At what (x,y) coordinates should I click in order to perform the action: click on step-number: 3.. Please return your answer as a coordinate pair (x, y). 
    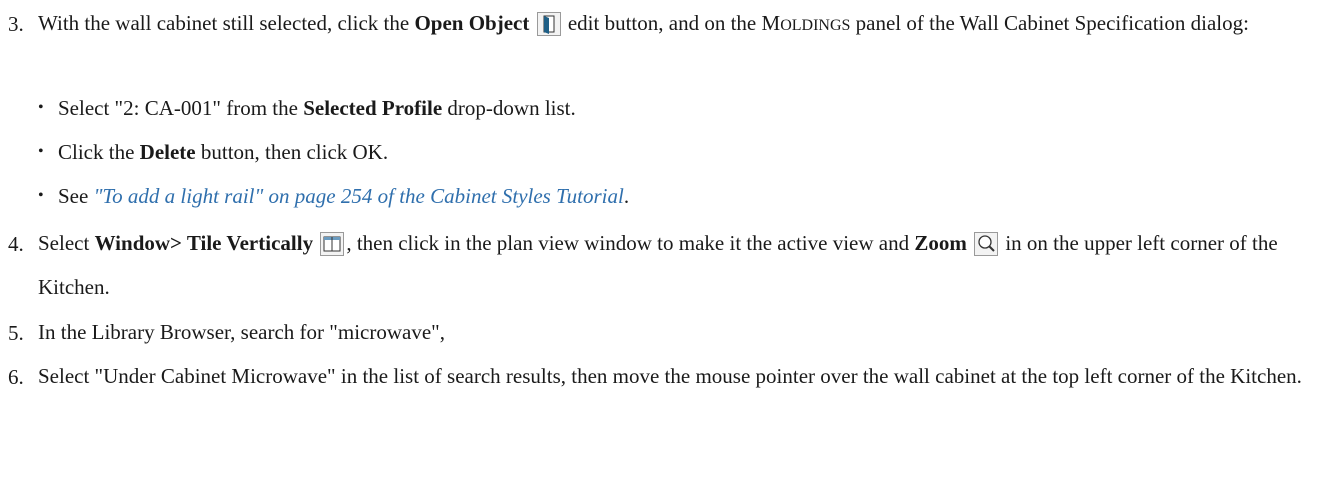
    Looking at the image, I should click on (16, 24).